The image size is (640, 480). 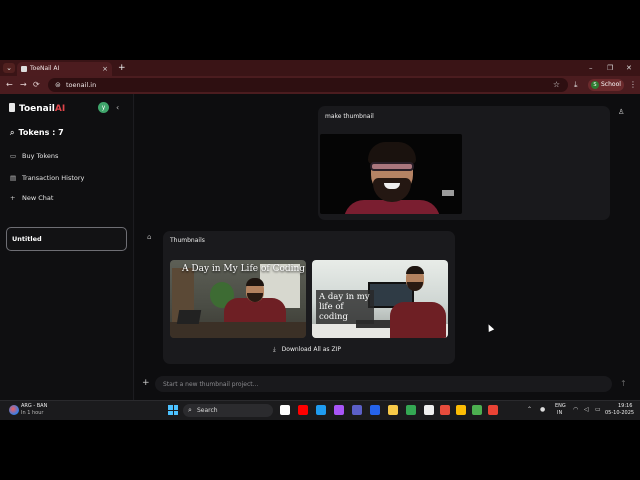 I want to click on taskbar-app-file-explorer, so click(x=393, y=410).